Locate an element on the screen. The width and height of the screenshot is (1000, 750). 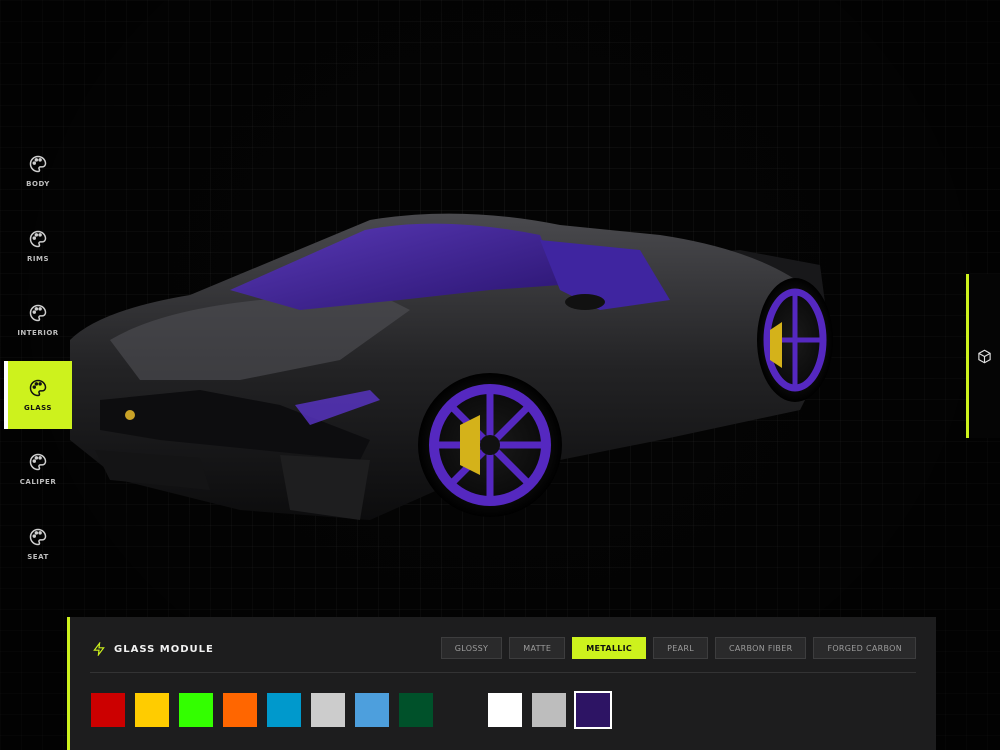
color-swatches is located at coordinates (361, 710).